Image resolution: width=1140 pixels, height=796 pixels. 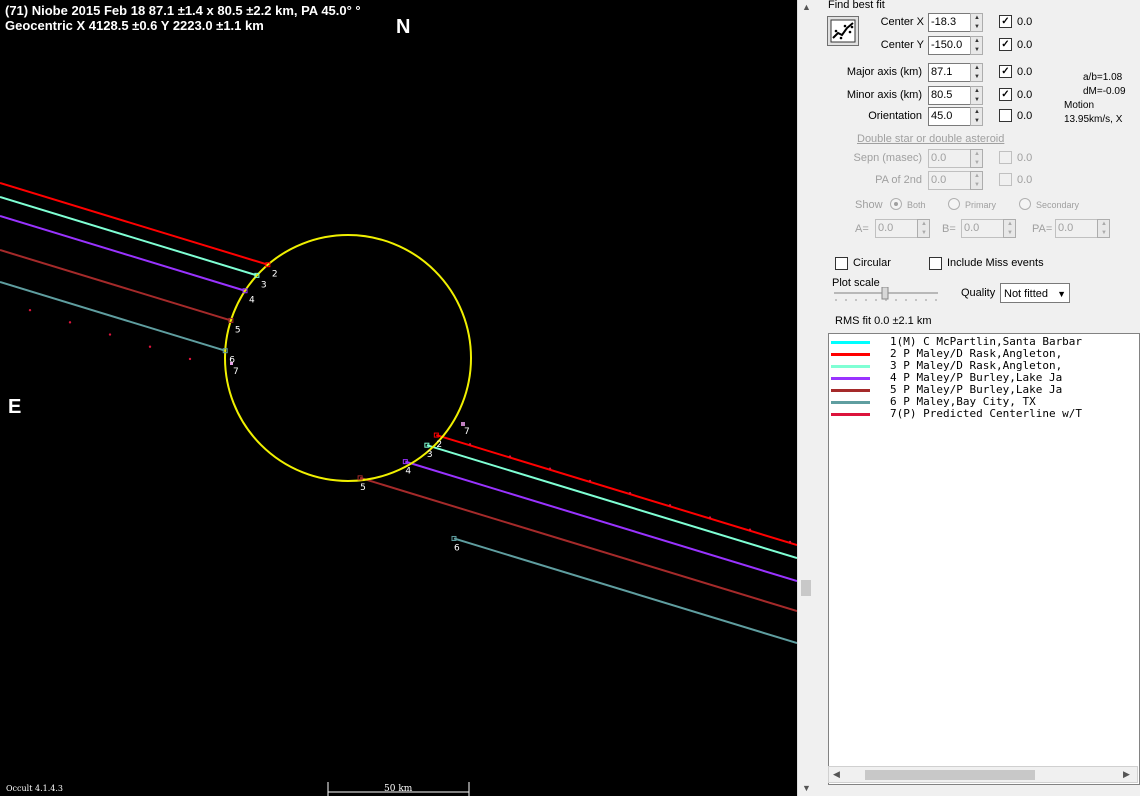 What do you see at coordinates (806, 7) in the screenshot?
I see `scroll-up-icon: ▲` at bounding box center [806, 7].